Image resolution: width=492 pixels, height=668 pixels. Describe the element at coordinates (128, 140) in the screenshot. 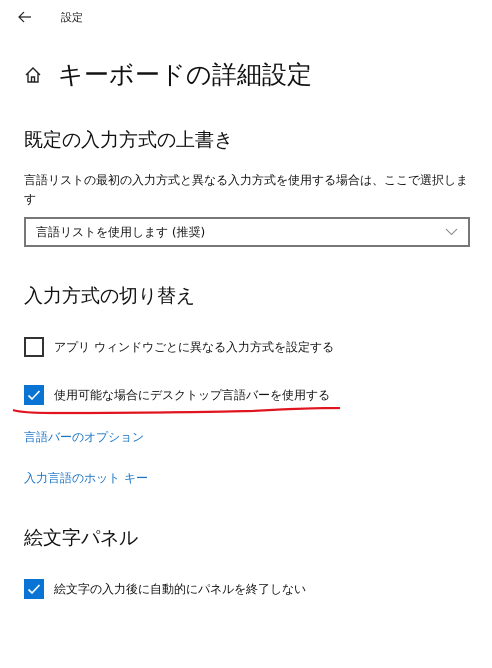

I see `section-heading: 既定の入力方式の上書き` at that location.